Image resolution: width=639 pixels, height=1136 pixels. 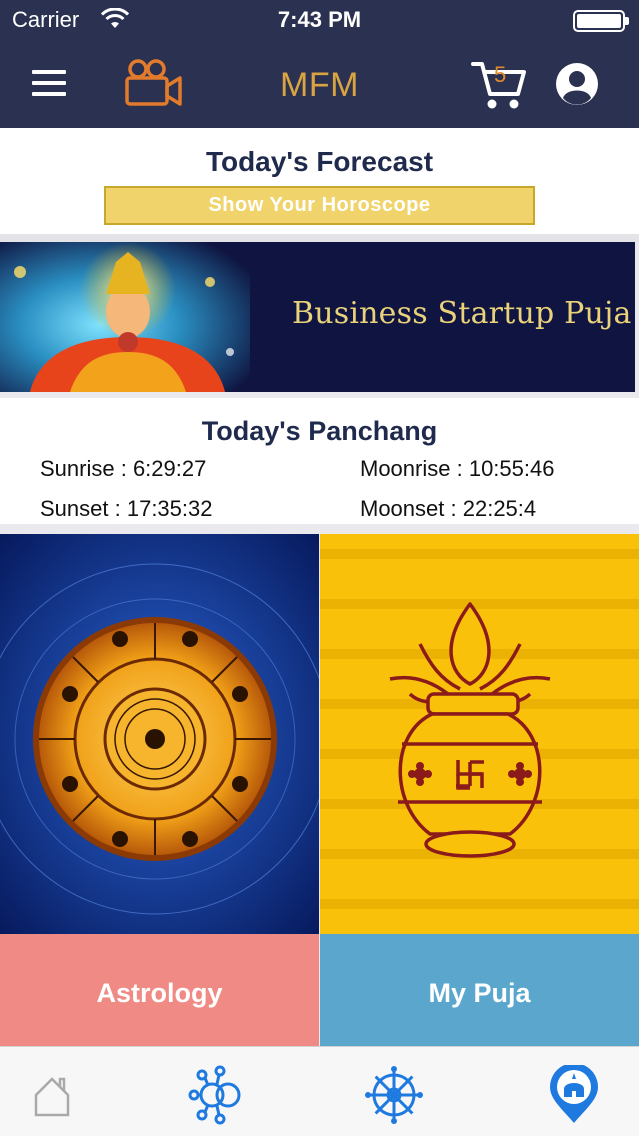 What do you see at coordinates (577, 84) in the screenshot?
I see `user-profile-icon` at bounding box center [577, 84].